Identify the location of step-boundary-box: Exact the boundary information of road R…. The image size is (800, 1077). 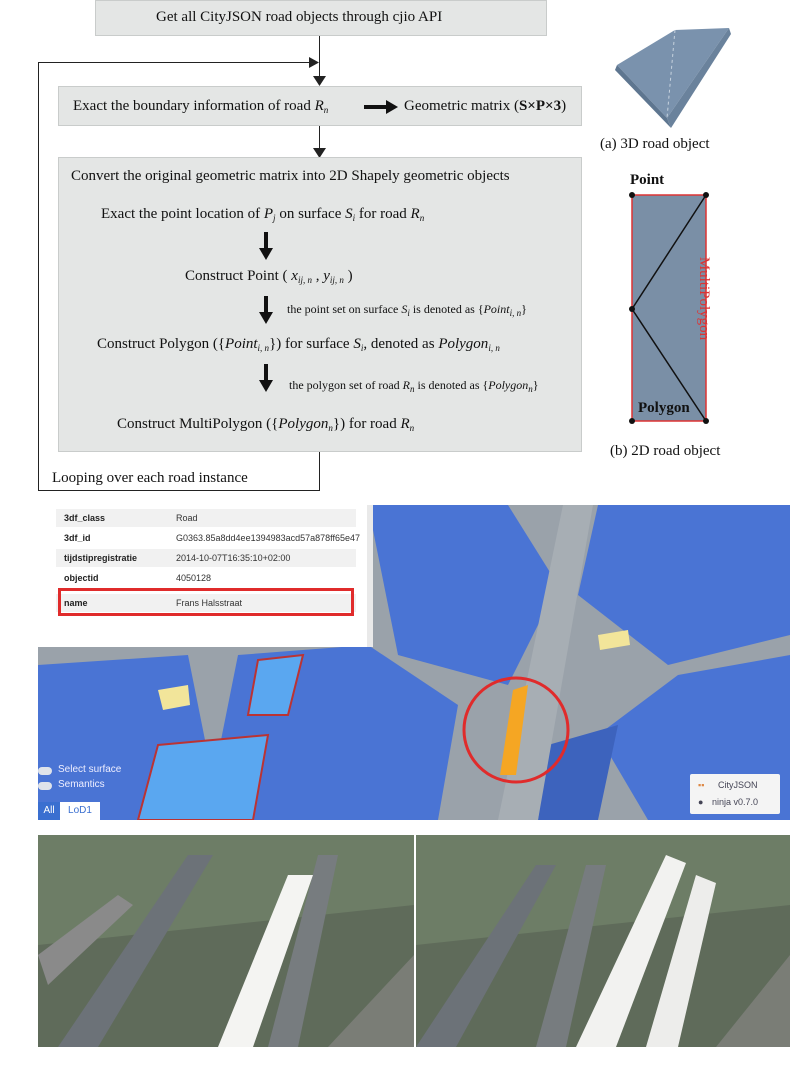
(320, 106).